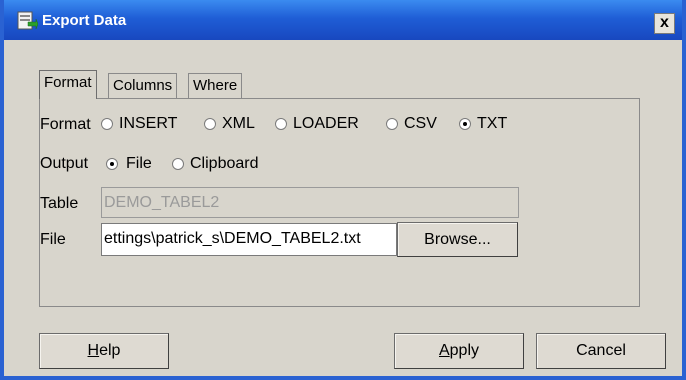  Describe the element at coordinates (232, 238) in the screenshot. I see `file-path-value: ettings\patrick_s\DEMO_TABEL2.txt` at that location.